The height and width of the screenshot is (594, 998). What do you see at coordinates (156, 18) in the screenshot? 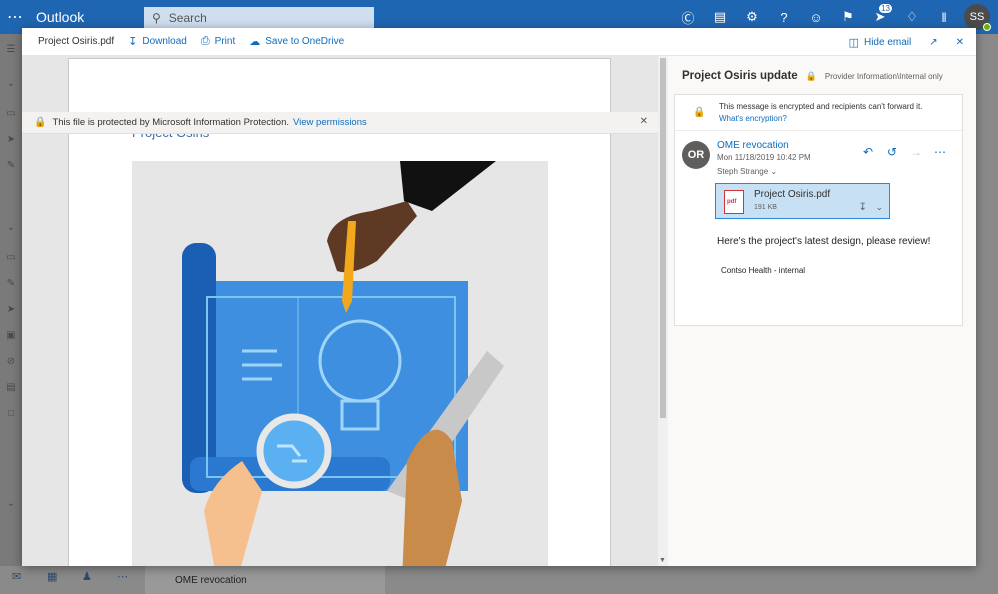
I see `search-icon: ⚲` at bounding box center [156, 18].